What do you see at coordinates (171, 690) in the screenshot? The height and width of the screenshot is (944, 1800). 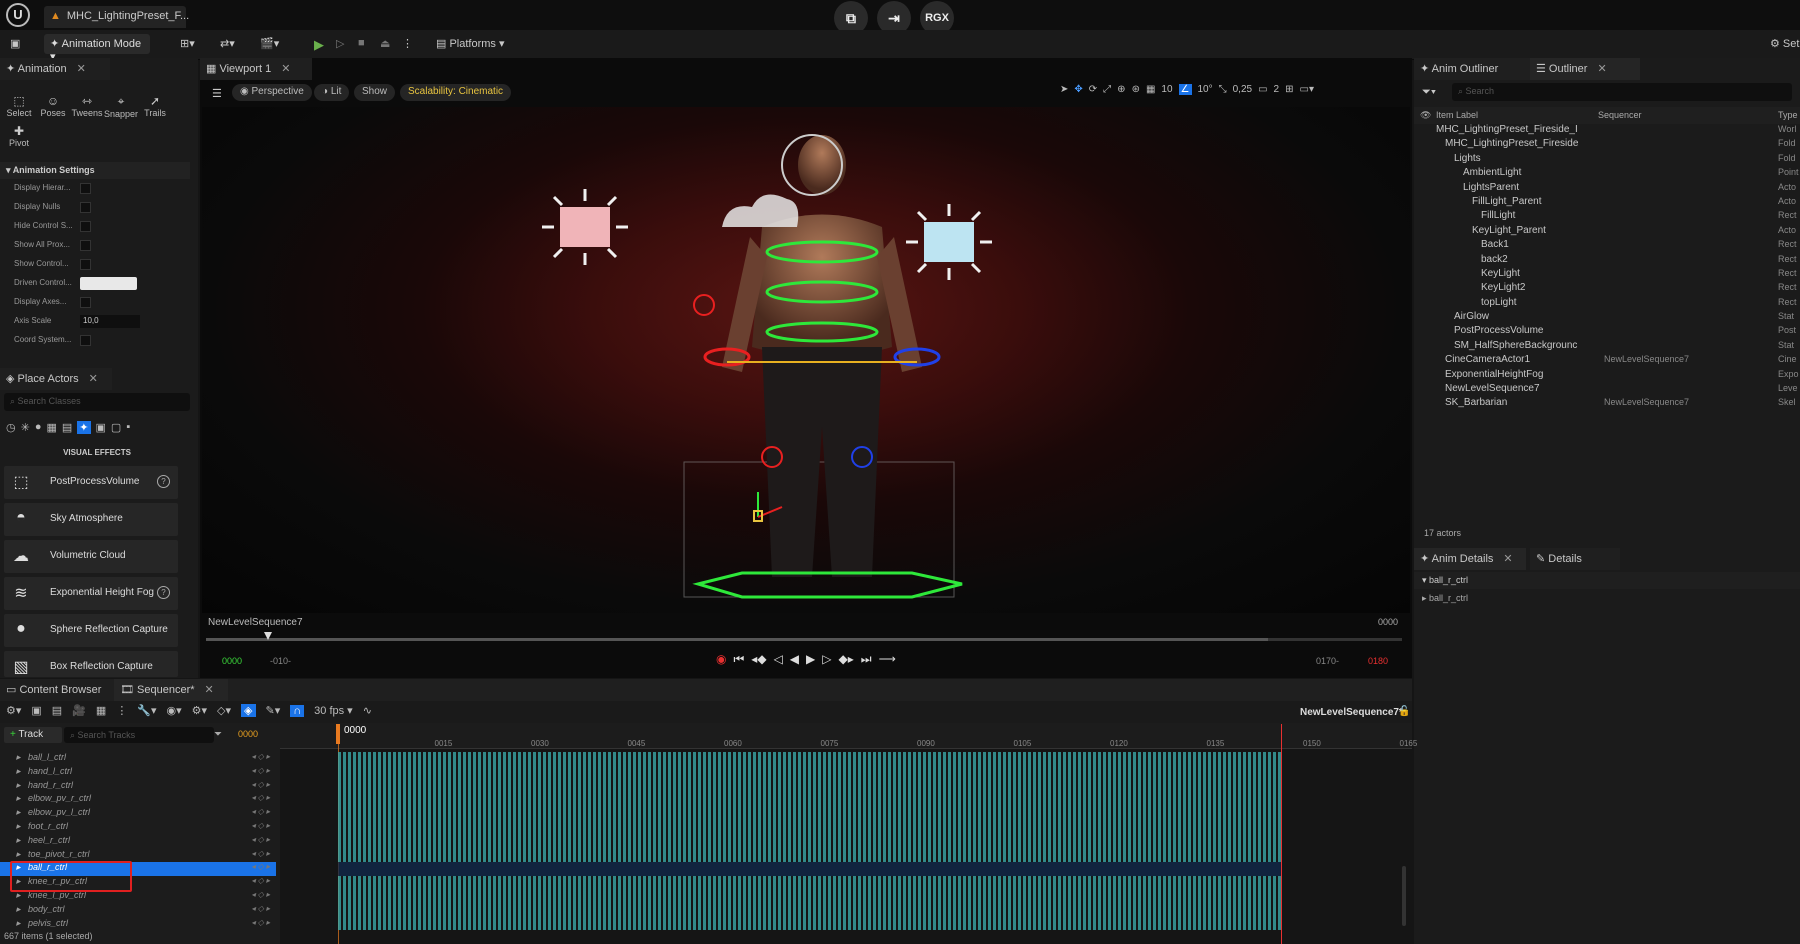 I see `tab-sequencer: 🎞 Sequencer* ✕` at bounding box center [171, 690].